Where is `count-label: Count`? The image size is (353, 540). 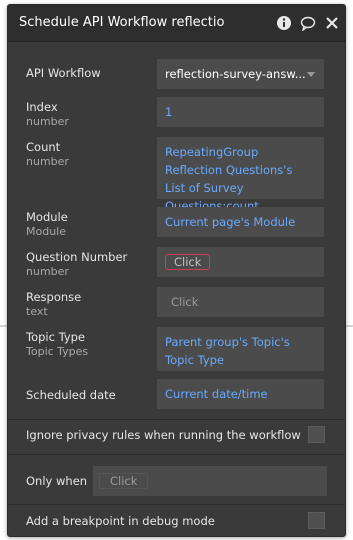
count-label: Count is located at coordinates (43, 147).